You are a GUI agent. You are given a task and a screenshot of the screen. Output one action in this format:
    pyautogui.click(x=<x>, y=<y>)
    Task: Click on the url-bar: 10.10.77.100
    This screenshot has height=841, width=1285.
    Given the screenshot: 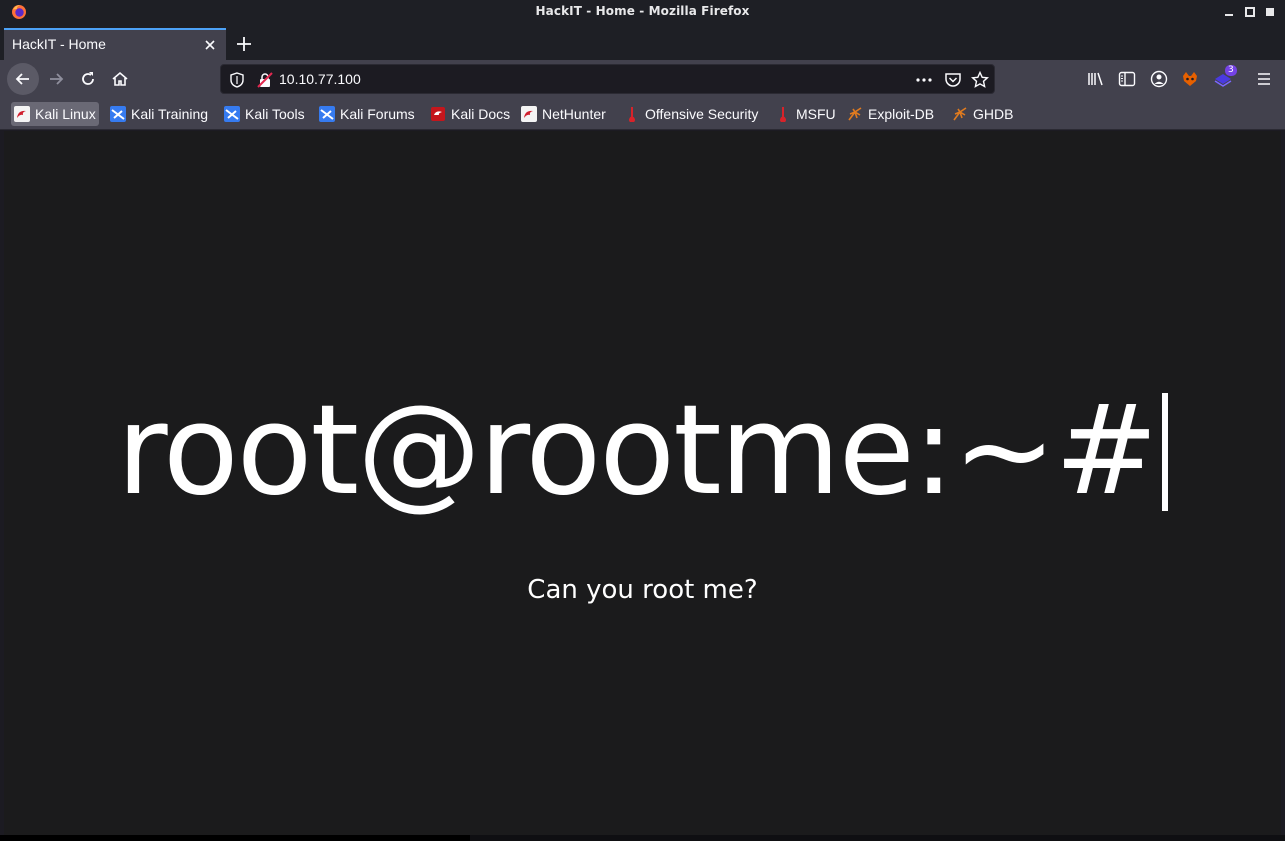 What is the action you would take?
    pyautogui.click(x=607, y=79)
    